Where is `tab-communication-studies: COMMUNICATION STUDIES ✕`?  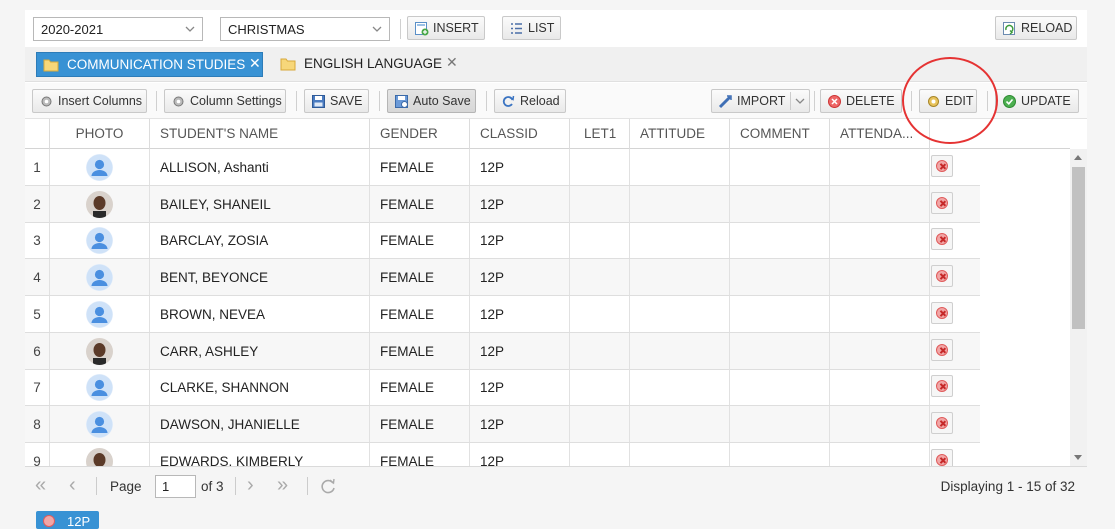 tab-communication-studies: COMMUNICATION STUDIES ✕ is located at coordinates (149, 64).